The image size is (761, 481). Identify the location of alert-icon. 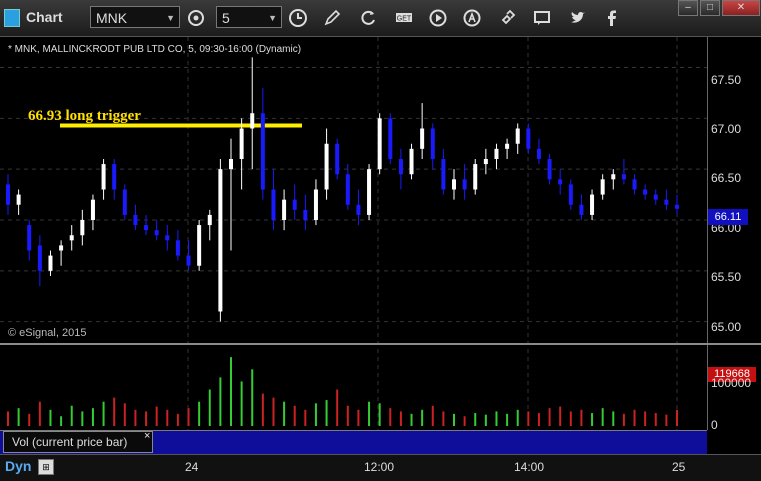
(472, 18).